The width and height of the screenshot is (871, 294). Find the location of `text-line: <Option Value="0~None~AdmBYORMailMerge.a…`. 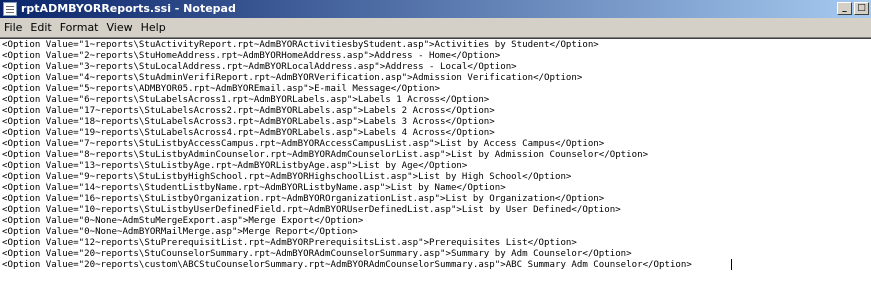

text-line: <Option Value="0~None~AdmBYORMailMerge.a… is located at coordinates (180, 232).